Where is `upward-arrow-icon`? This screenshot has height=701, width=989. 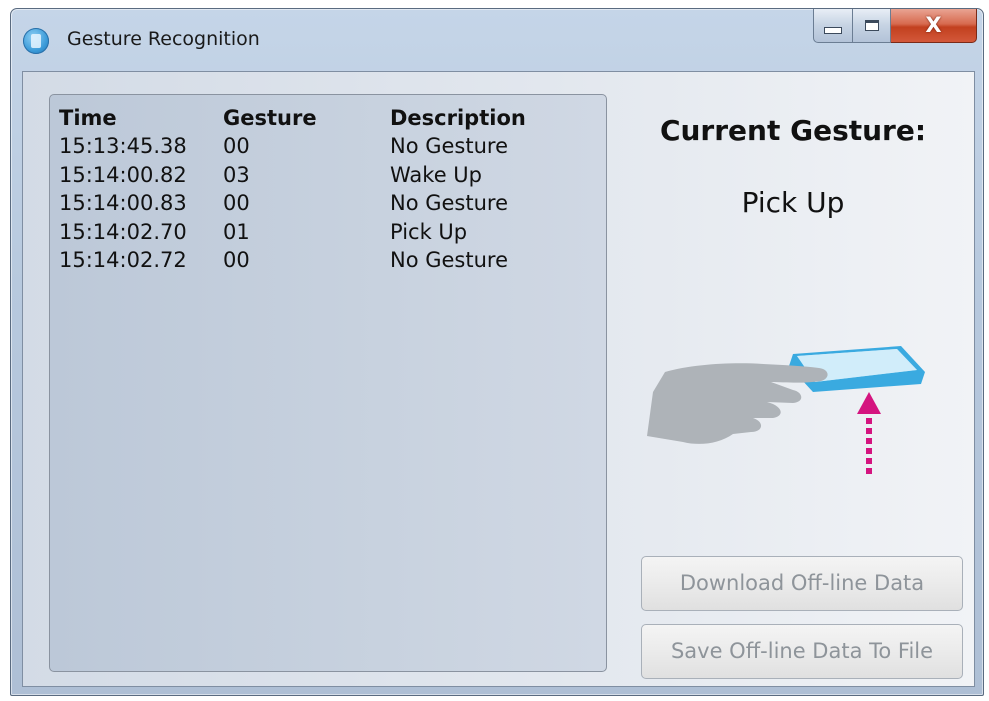
upward-arrow-icon is located at coordinates (869, 433).